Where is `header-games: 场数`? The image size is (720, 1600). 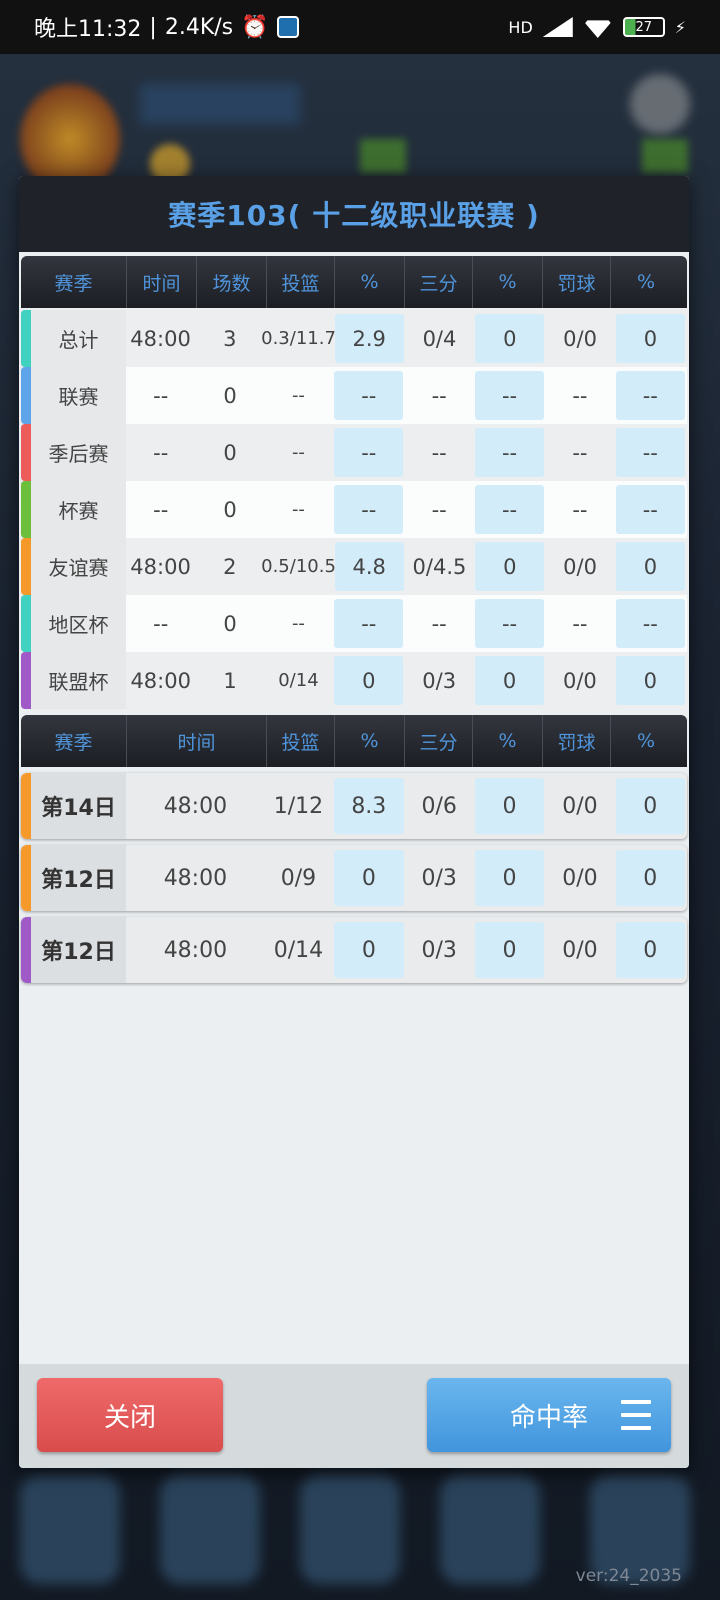 header-games: 场数 is located at coordinates (232, 282).